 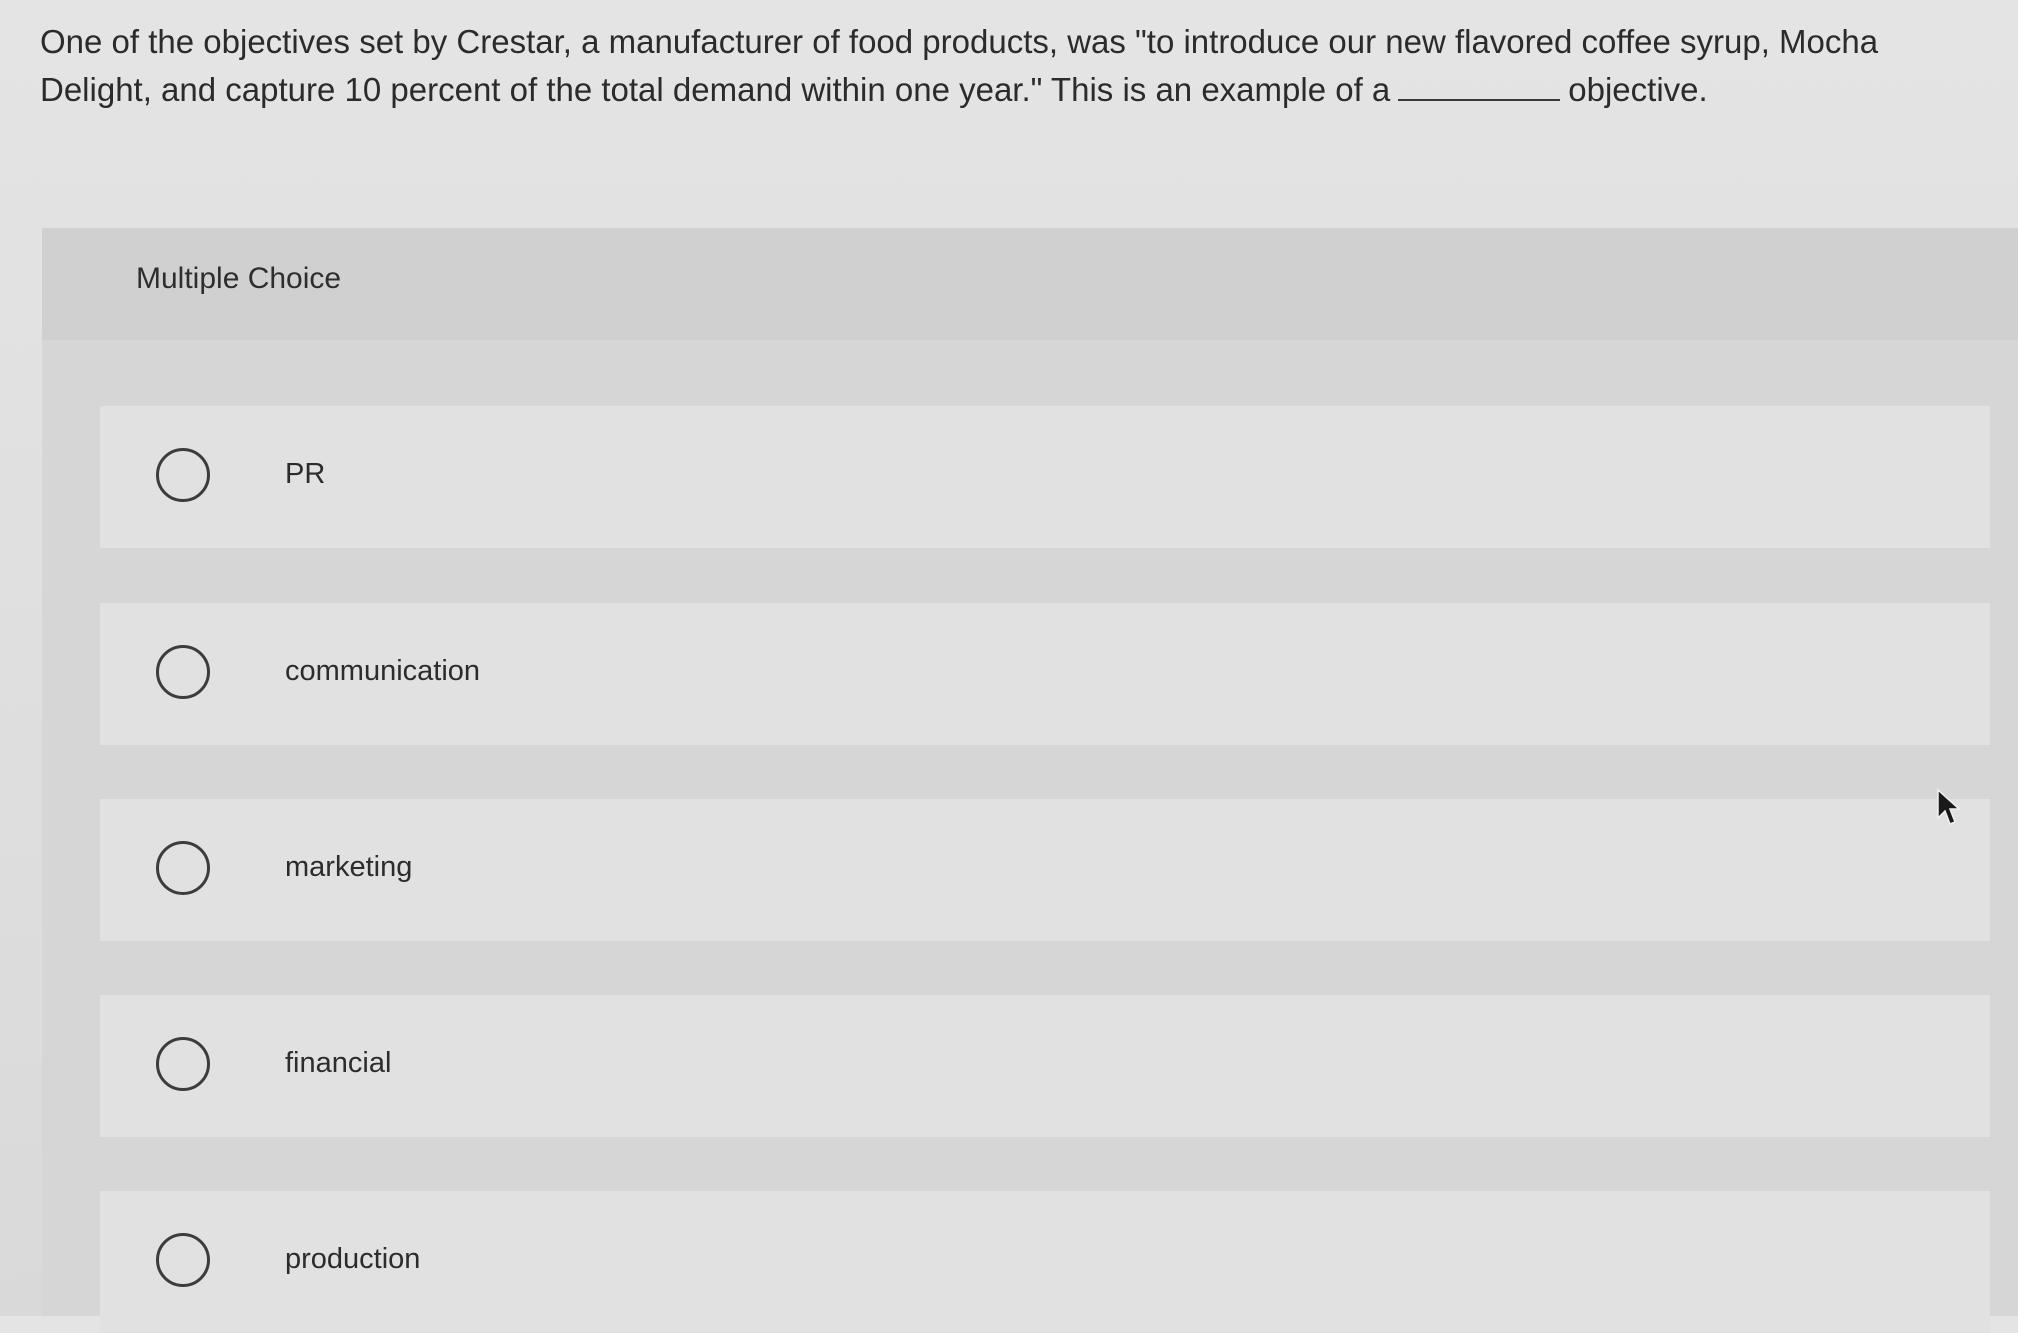 What do you see at coordinates (1045, 1262) in the screenshot?
I see `option-production: production` at bounding box center [1045, 1262].